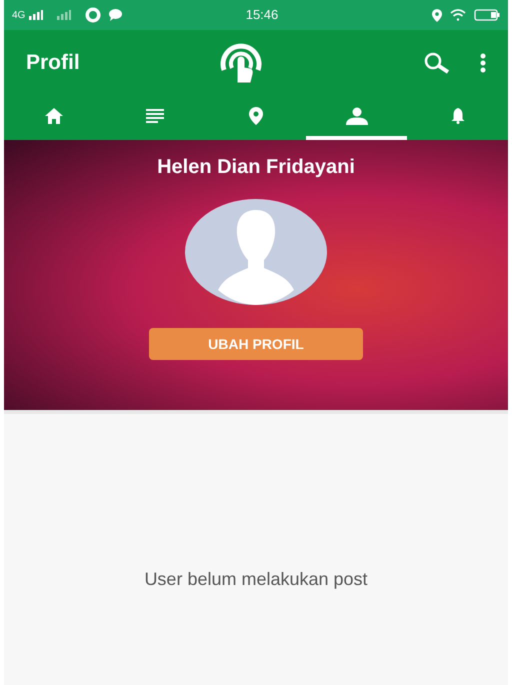 This screenshot has width=512, height=685. I want to click on more-menu-icon, so click(483, 62).